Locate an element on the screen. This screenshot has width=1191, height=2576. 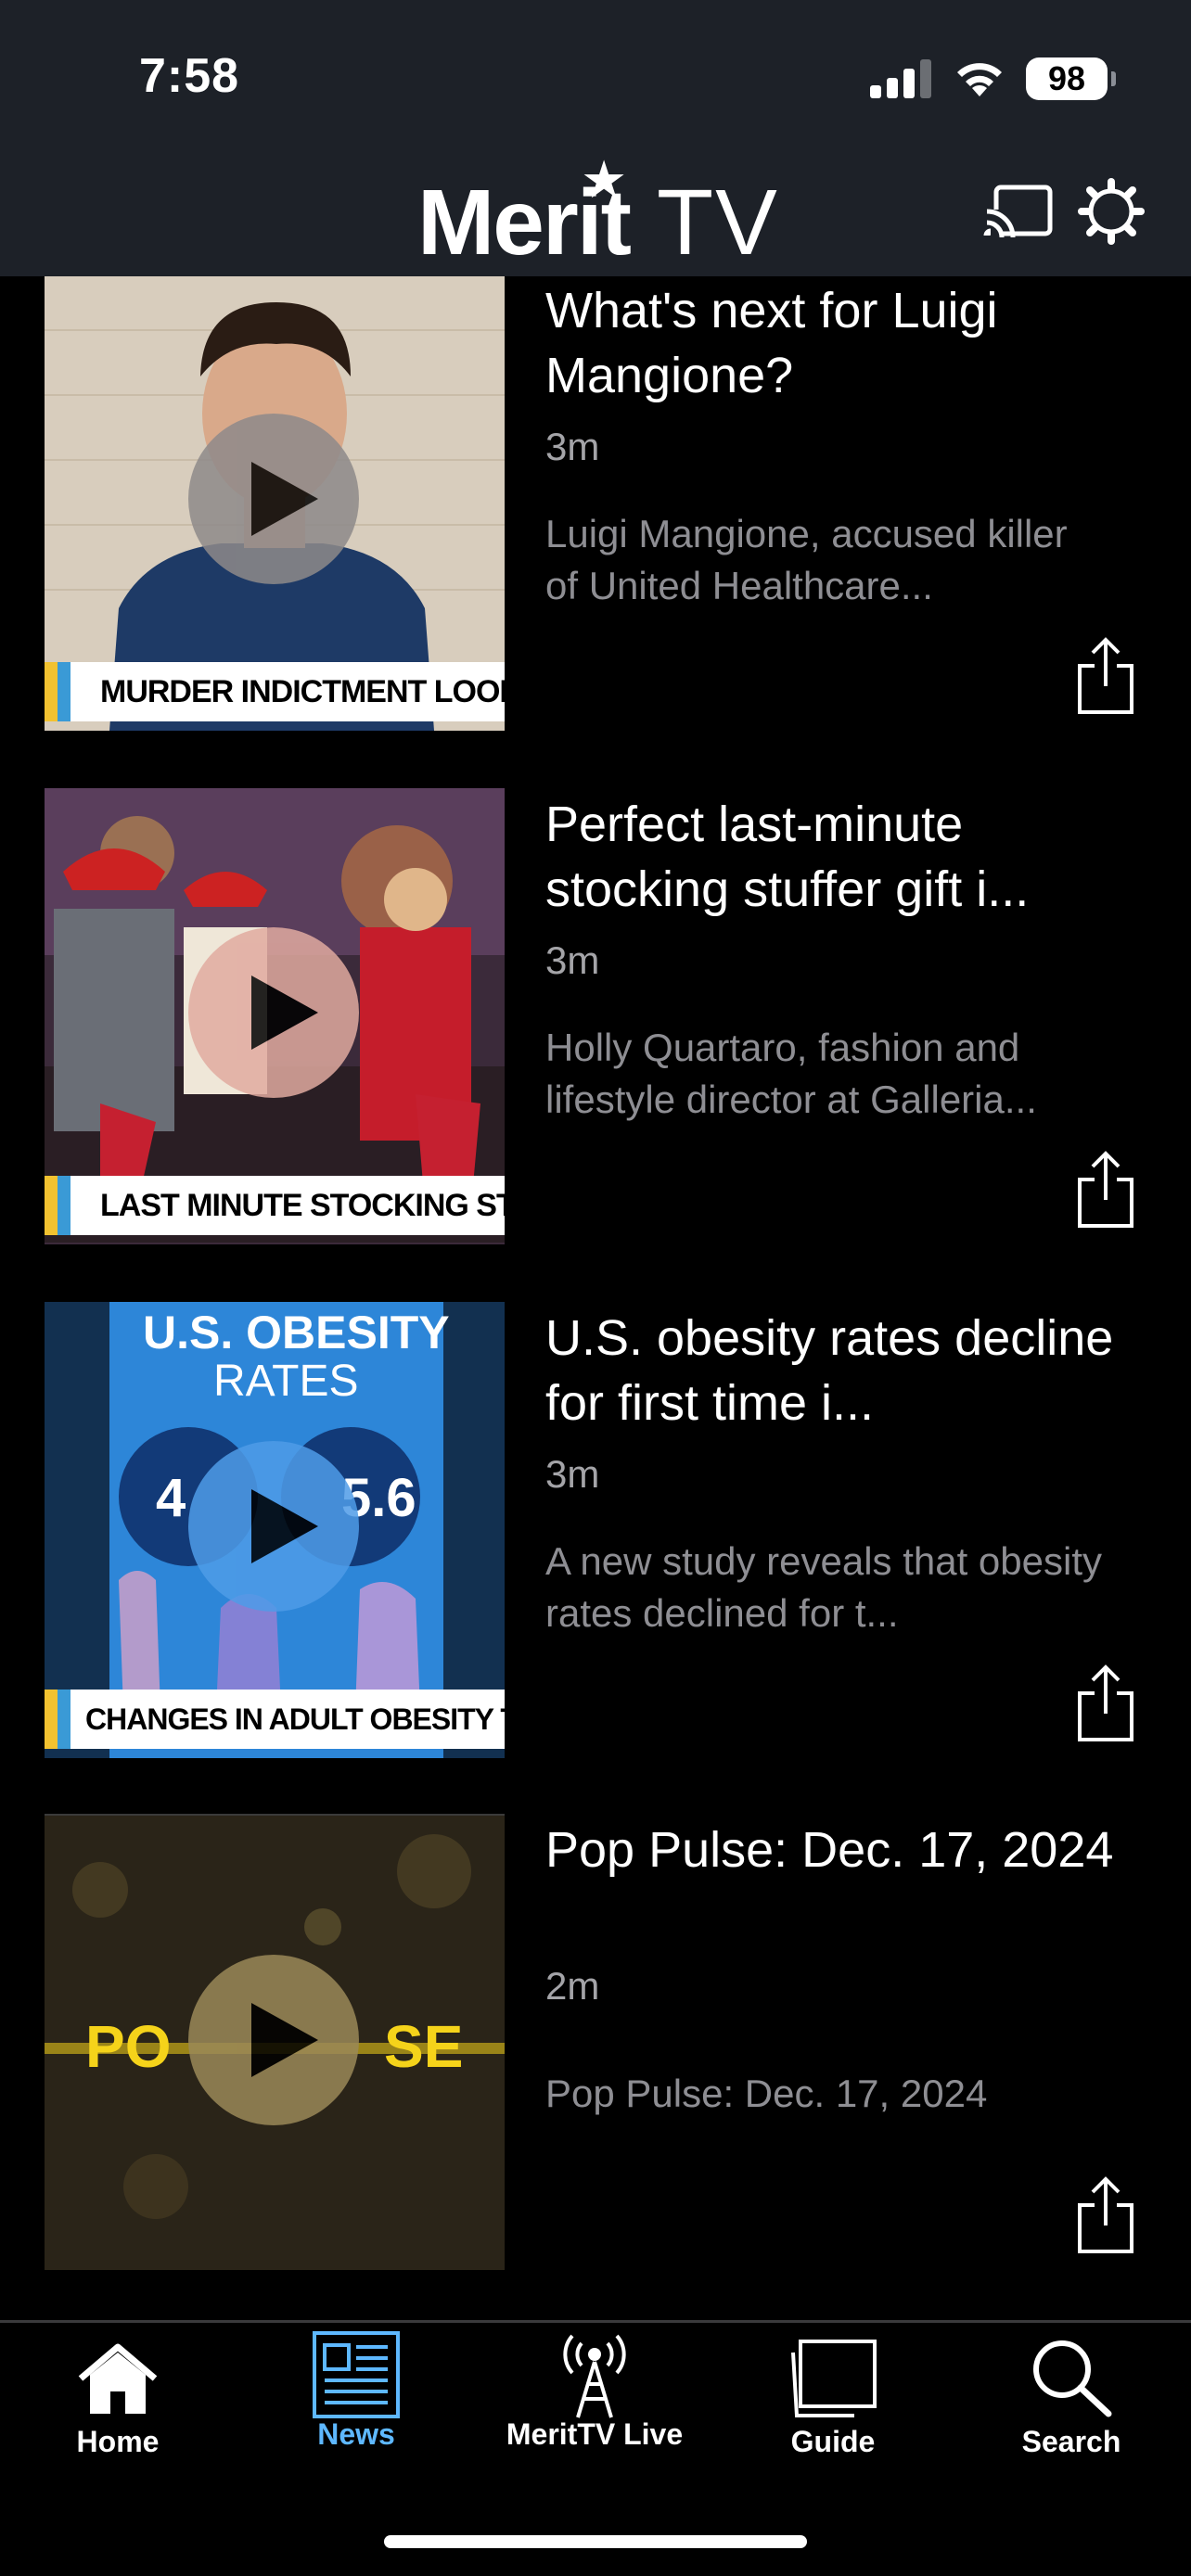
house-icon is located at coordinates (118, 2379).